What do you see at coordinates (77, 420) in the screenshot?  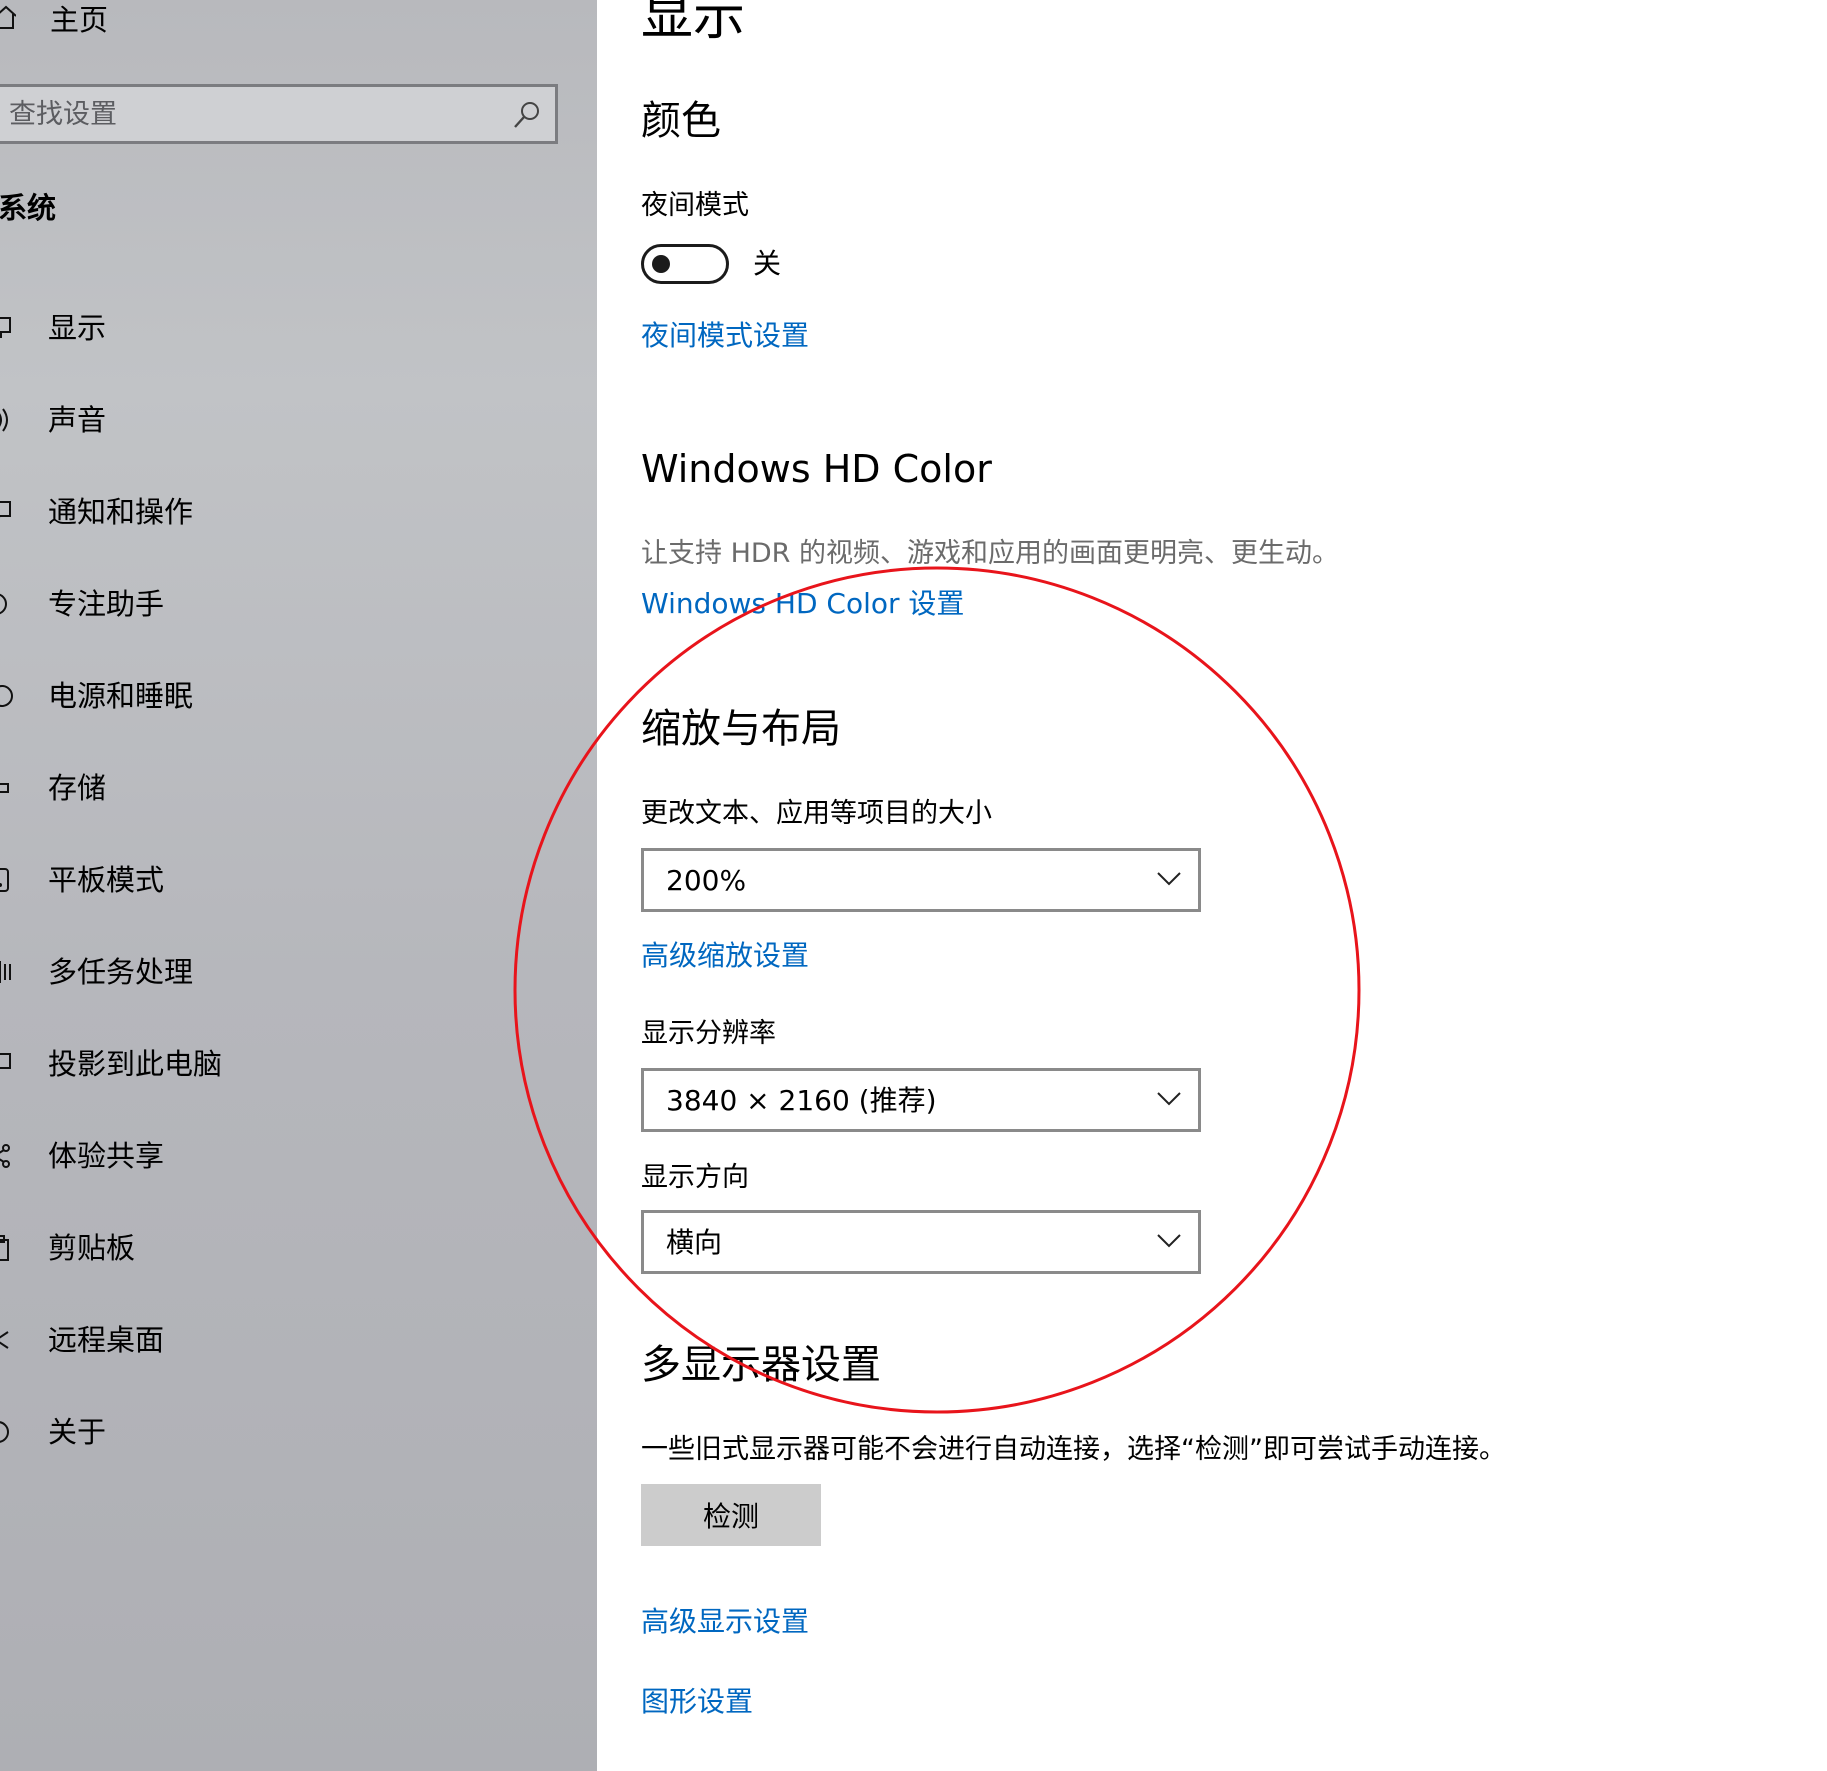 I see `sidebar-item-label: 声音` at bounding box center [77, 420].